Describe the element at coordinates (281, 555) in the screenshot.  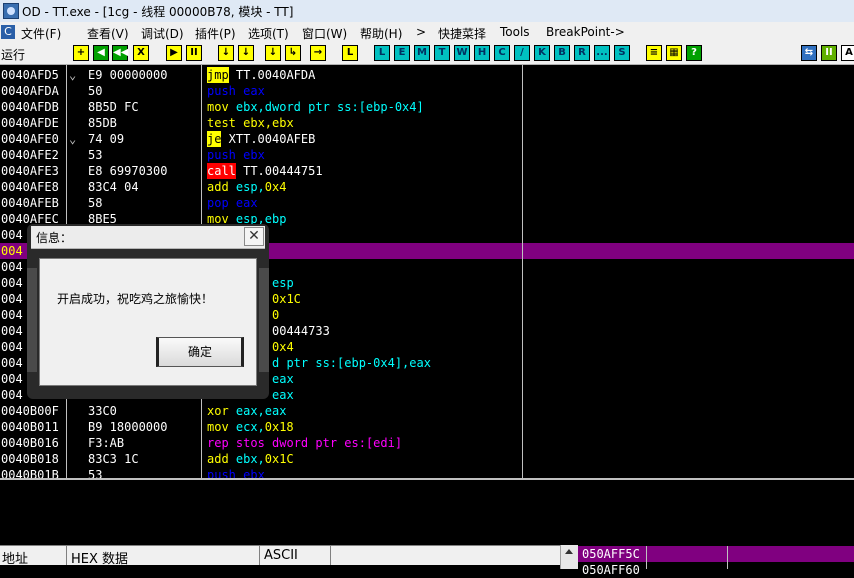
I see `header-ascii: ASCII` at that location.